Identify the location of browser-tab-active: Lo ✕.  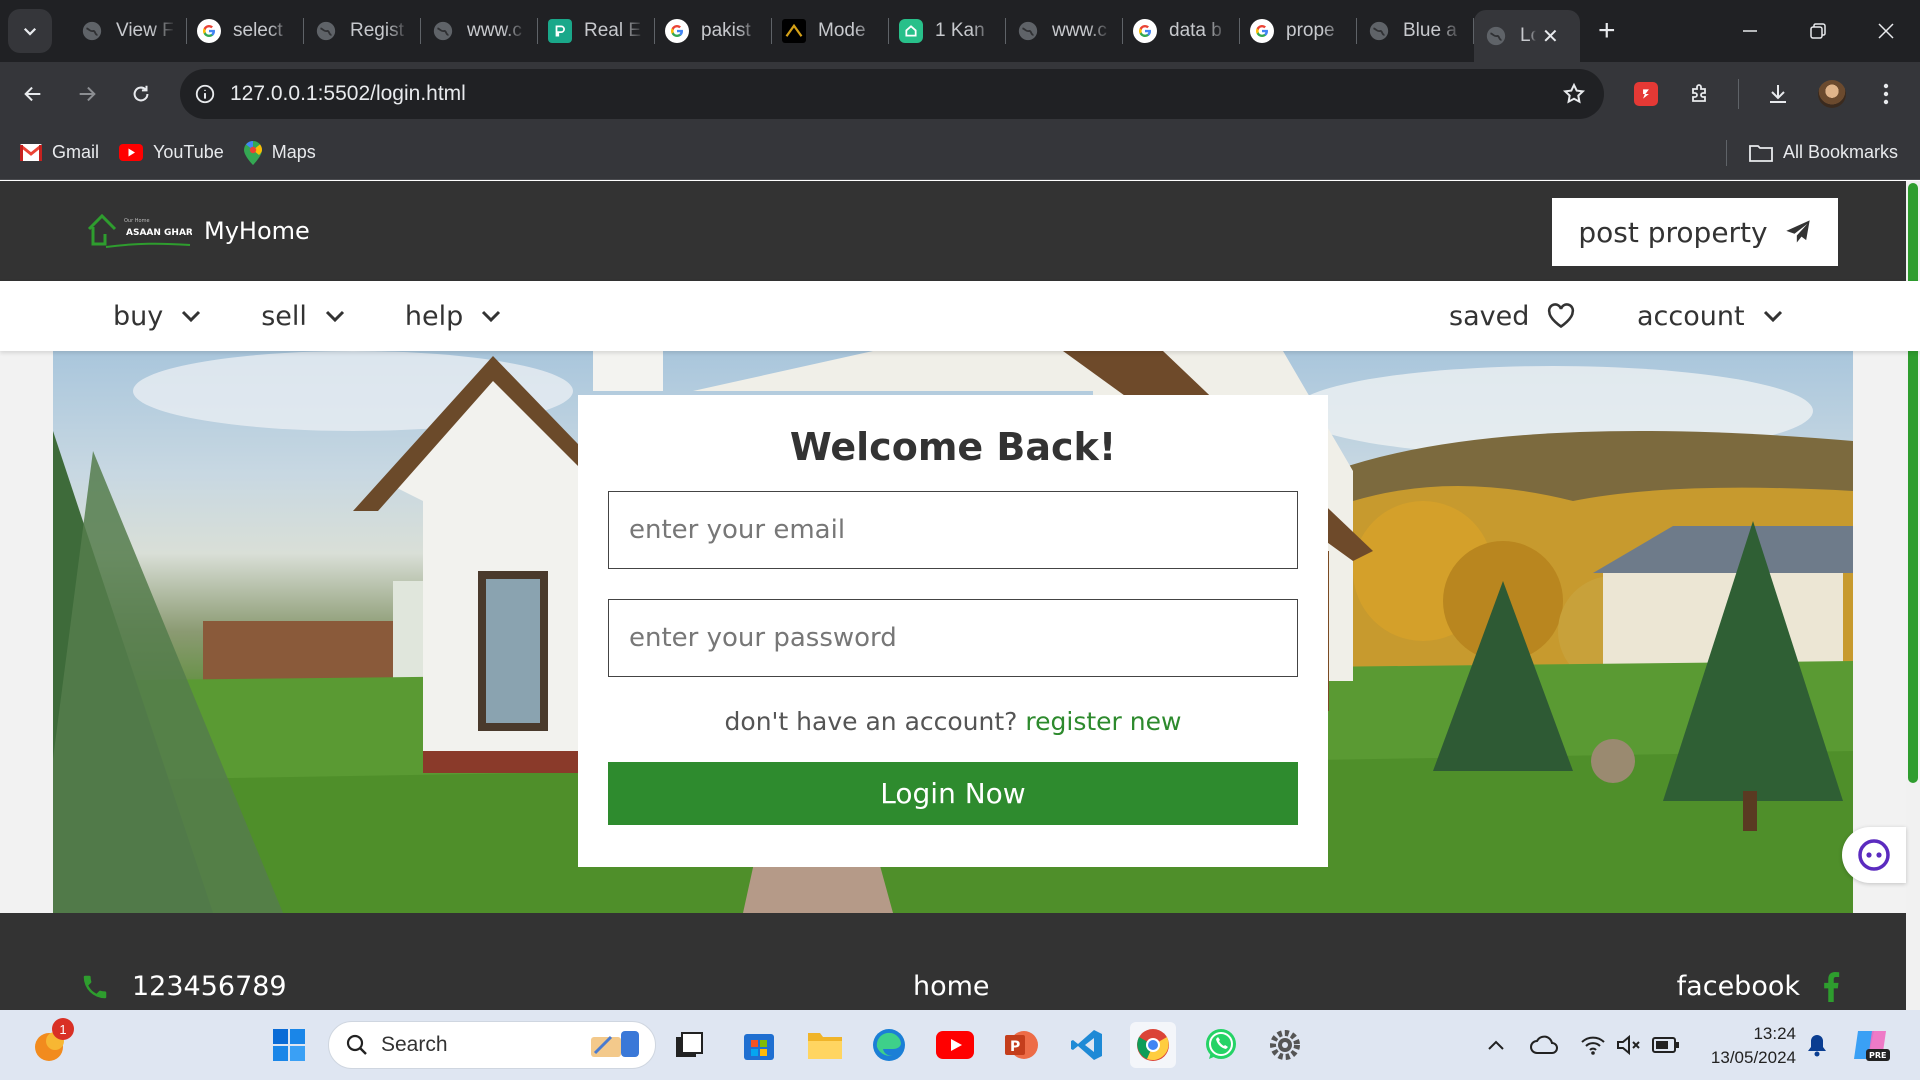
(1527, 36).